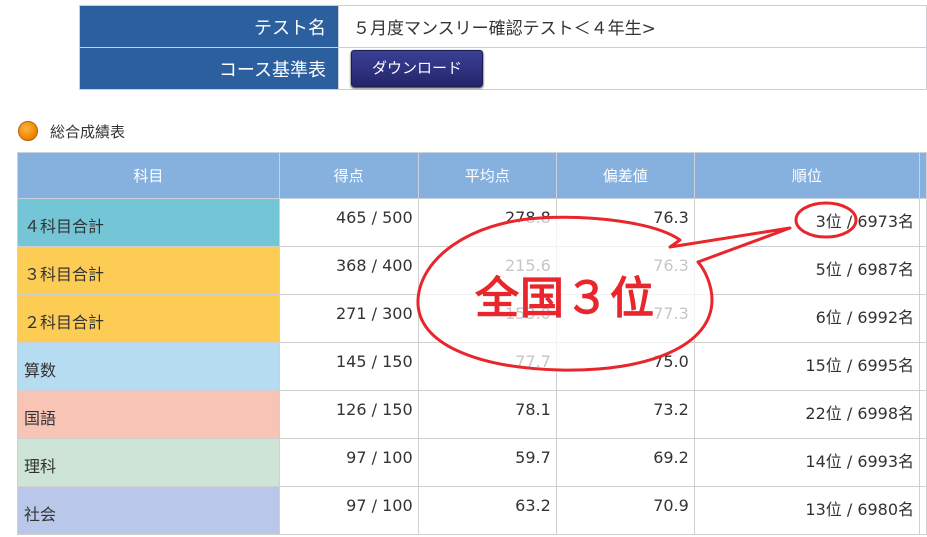 The image size is (927, 537). I want to click on header-deviation: 偏差値, so click(625, 175).